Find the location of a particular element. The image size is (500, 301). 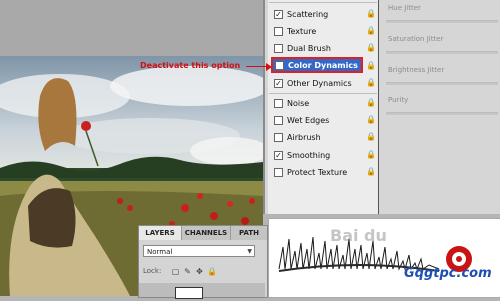

option-other-dynamics: ✓ Other Dynamics is located at coordinates (313, 83).